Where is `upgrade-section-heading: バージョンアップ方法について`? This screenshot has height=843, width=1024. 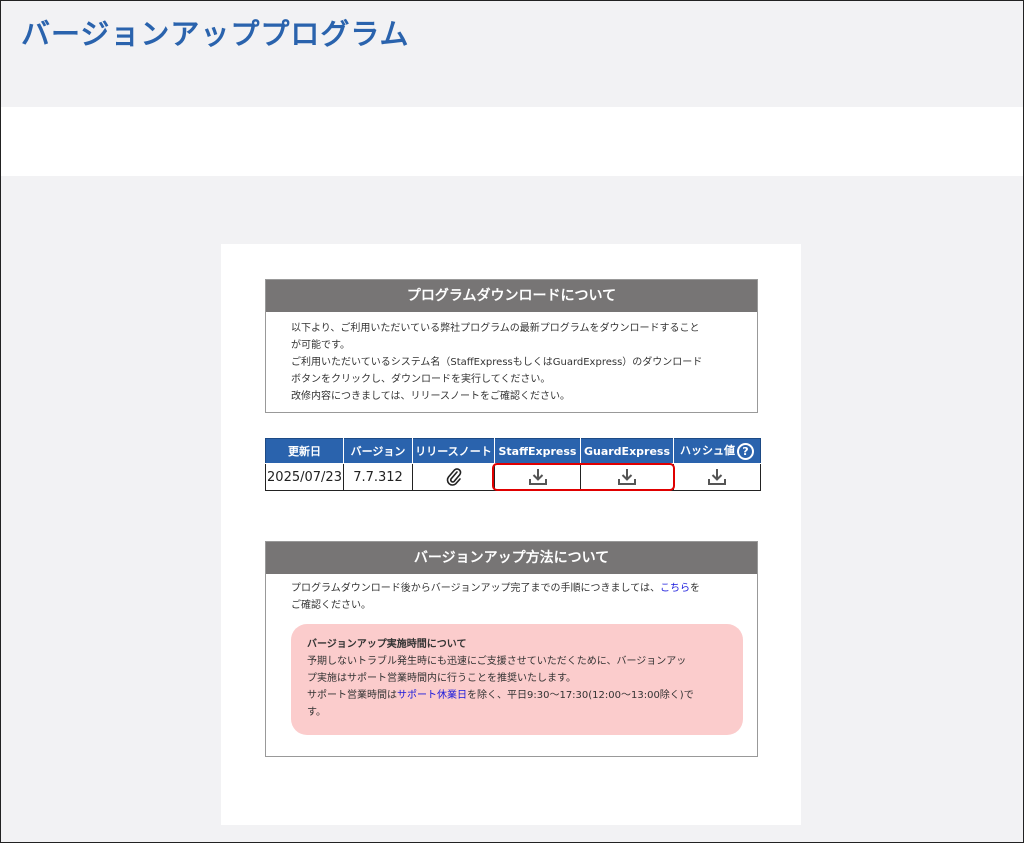 upgrade-section-heading: バージョンアップ方法について is located at coordinates (511, 558).